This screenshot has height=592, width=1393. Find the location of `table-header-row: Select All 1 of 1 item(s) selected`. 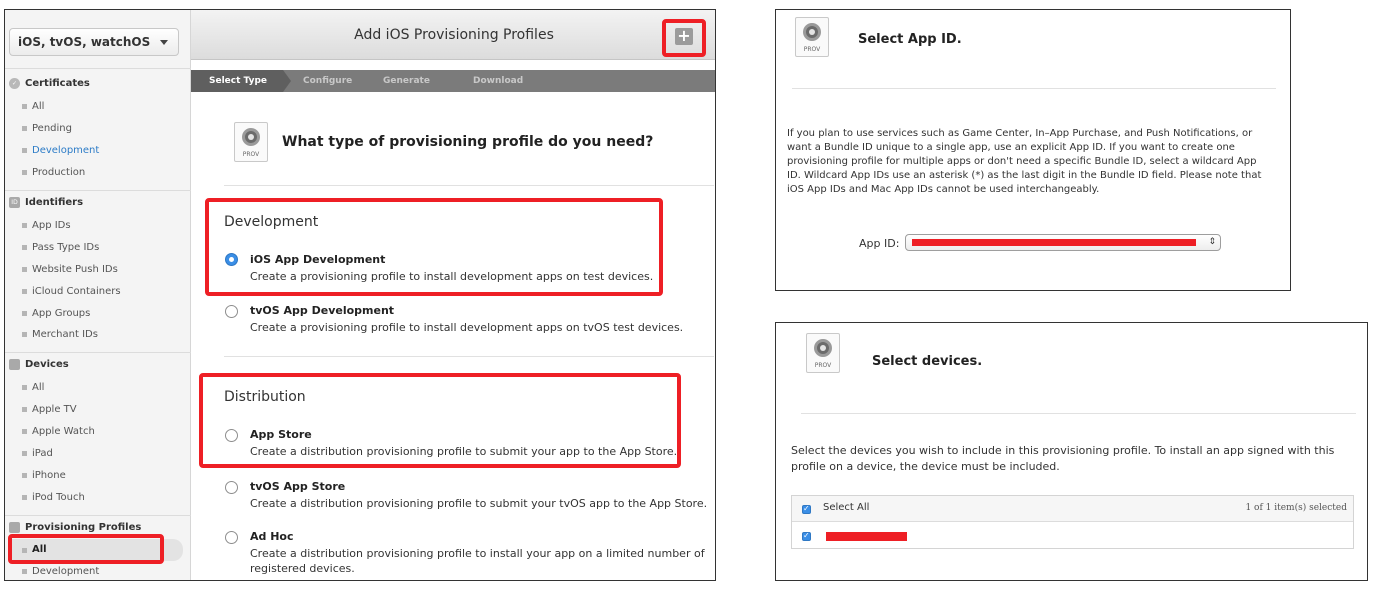

table-header-row: Select All 1 of 1 item(s) selected is located at coordinates (1072, 509).